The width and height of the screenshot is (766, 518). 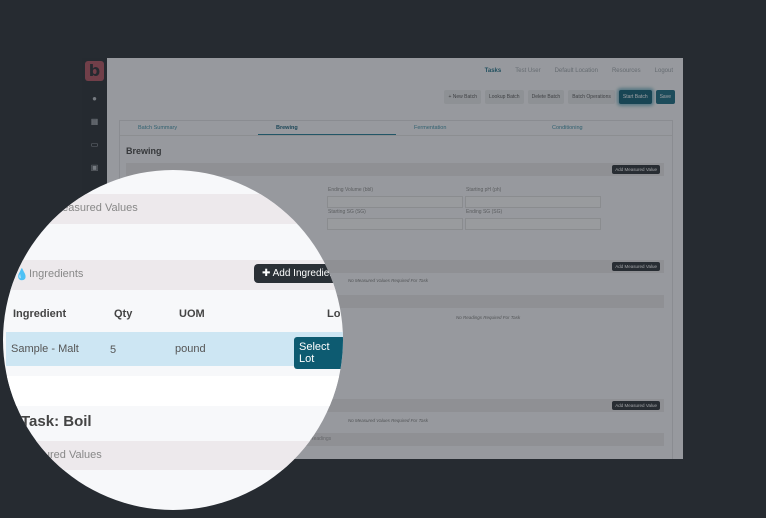 What do you see at coordinates (144, 151) in the screenshot?
I see `page-title: Brewing` at bounding box center [144, 151].